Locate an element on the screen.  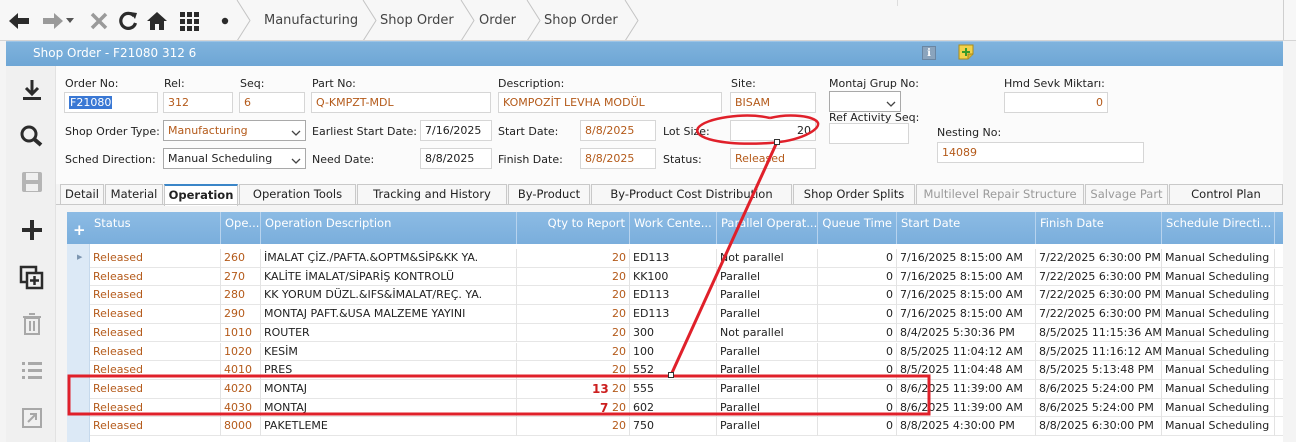
seq-field: 6 is located at coordinates (272, 102).